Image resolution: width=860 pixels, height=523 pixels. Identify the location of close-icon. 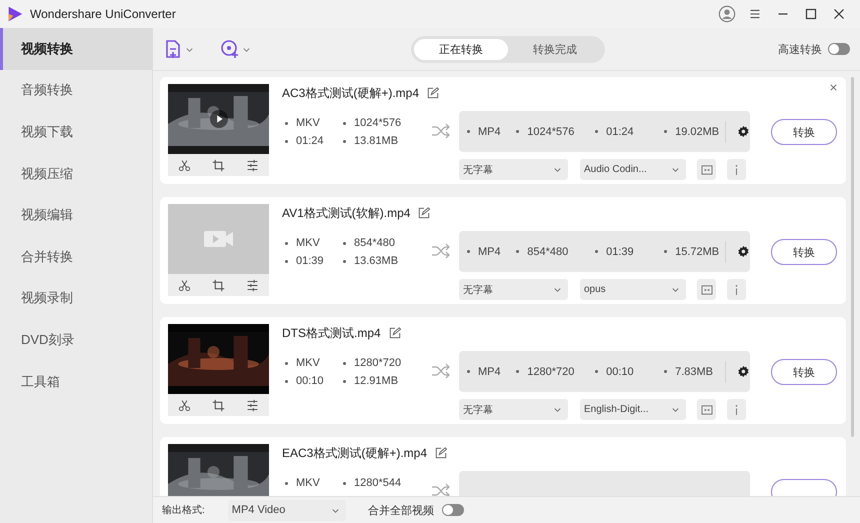
(833, 87).